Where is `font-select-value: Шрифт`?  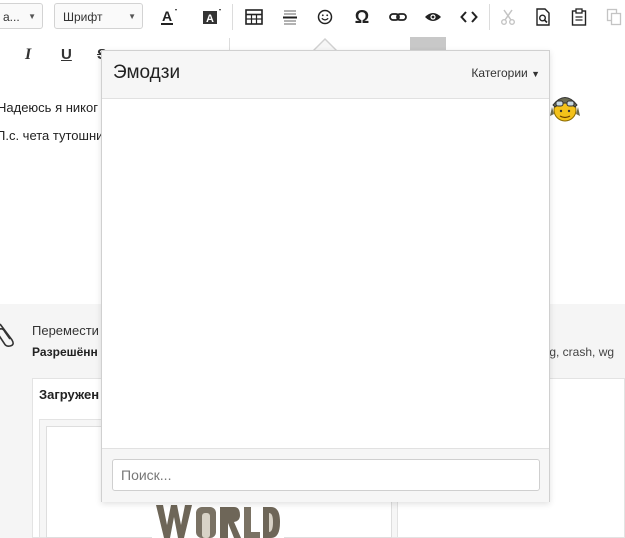
font-select-value: Шрифт is located at coordinates (83, 17).